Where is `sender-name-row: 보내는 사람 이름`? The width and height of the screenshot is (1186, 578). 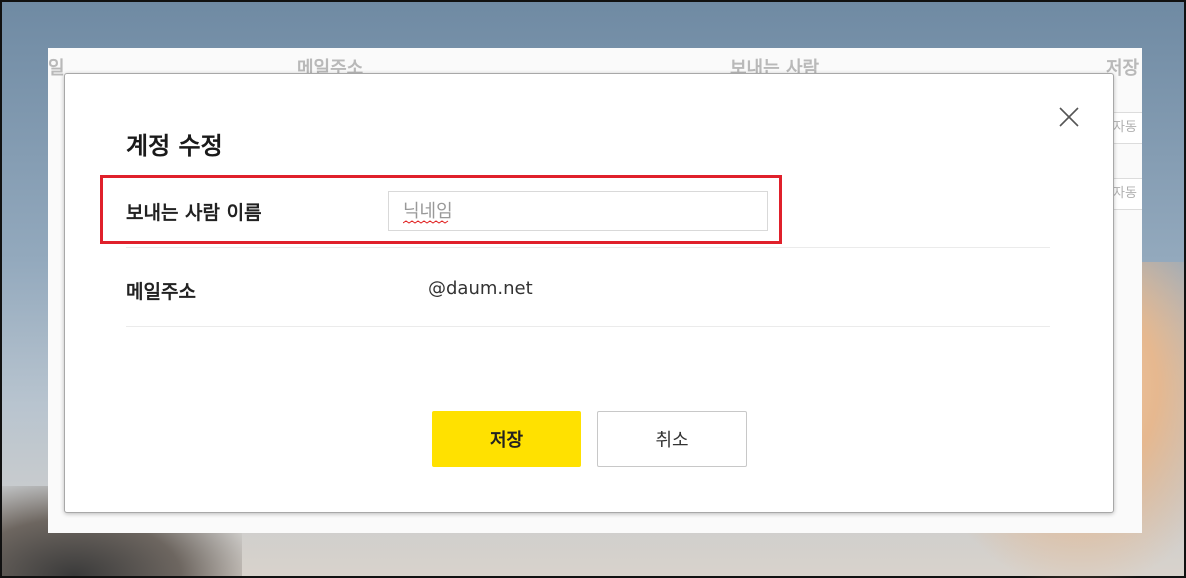
sender-name-row: 보내는 사람 이름 is located at coordinates (588, 209).